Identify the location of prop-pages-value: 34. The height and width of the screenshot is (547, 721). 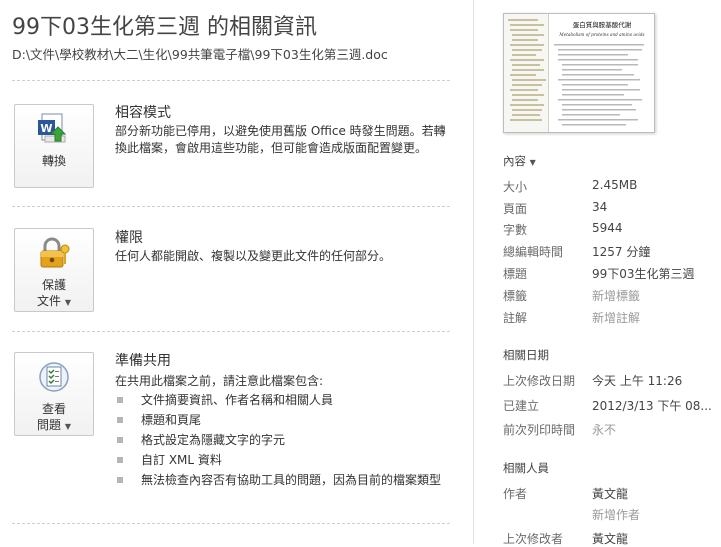
(600, 207).